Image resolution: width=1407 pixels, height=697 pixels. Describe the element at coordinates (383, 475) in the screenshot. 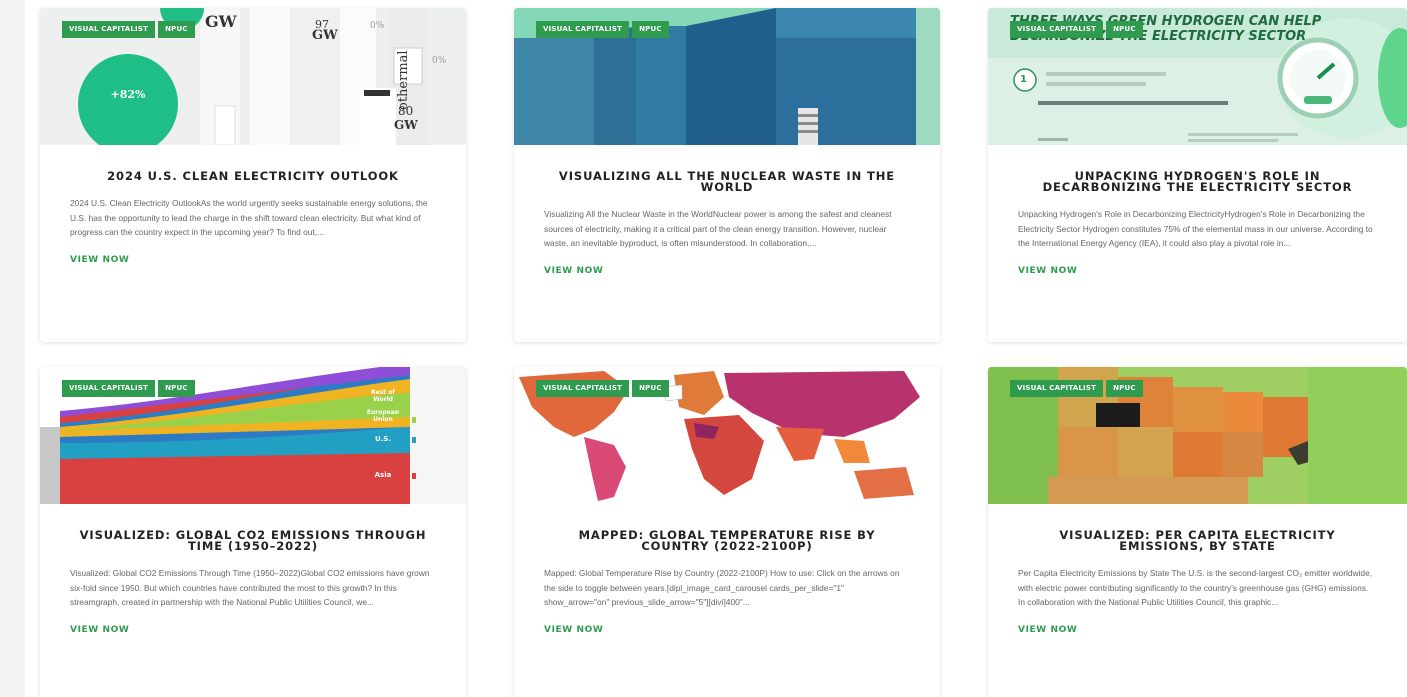

I see `series-label: Asia` at that location.